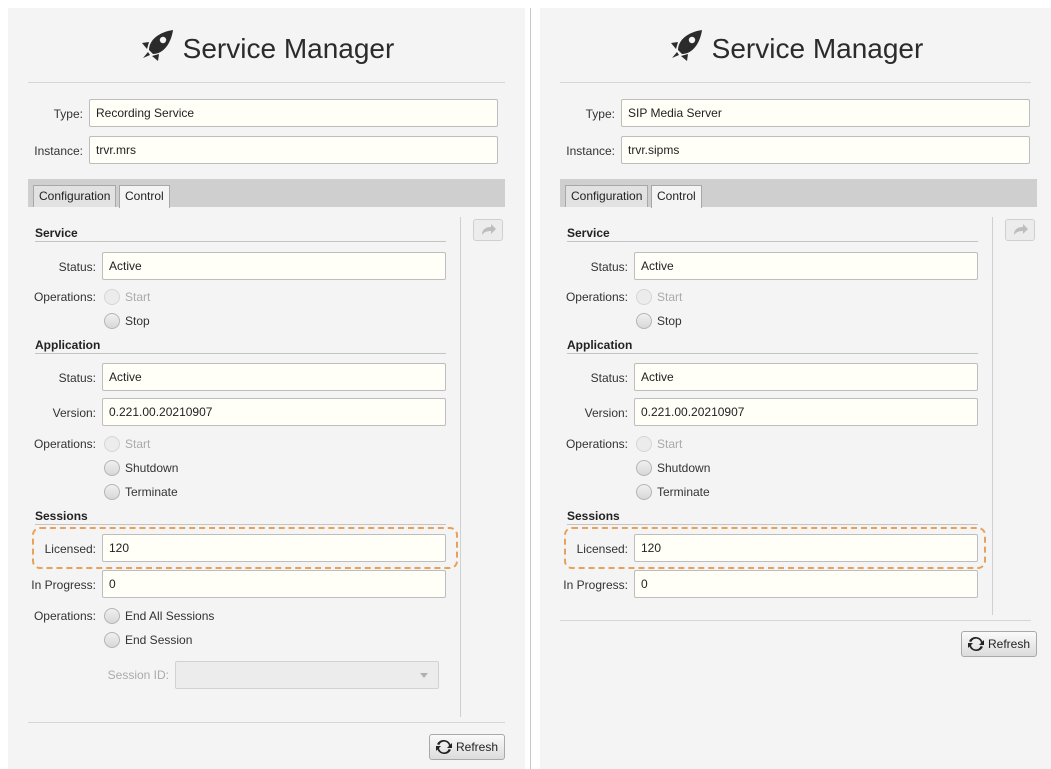  Describe the element at coordinates (609, 267) in the screenshot. I see `service-status-label: Status:` at that location.